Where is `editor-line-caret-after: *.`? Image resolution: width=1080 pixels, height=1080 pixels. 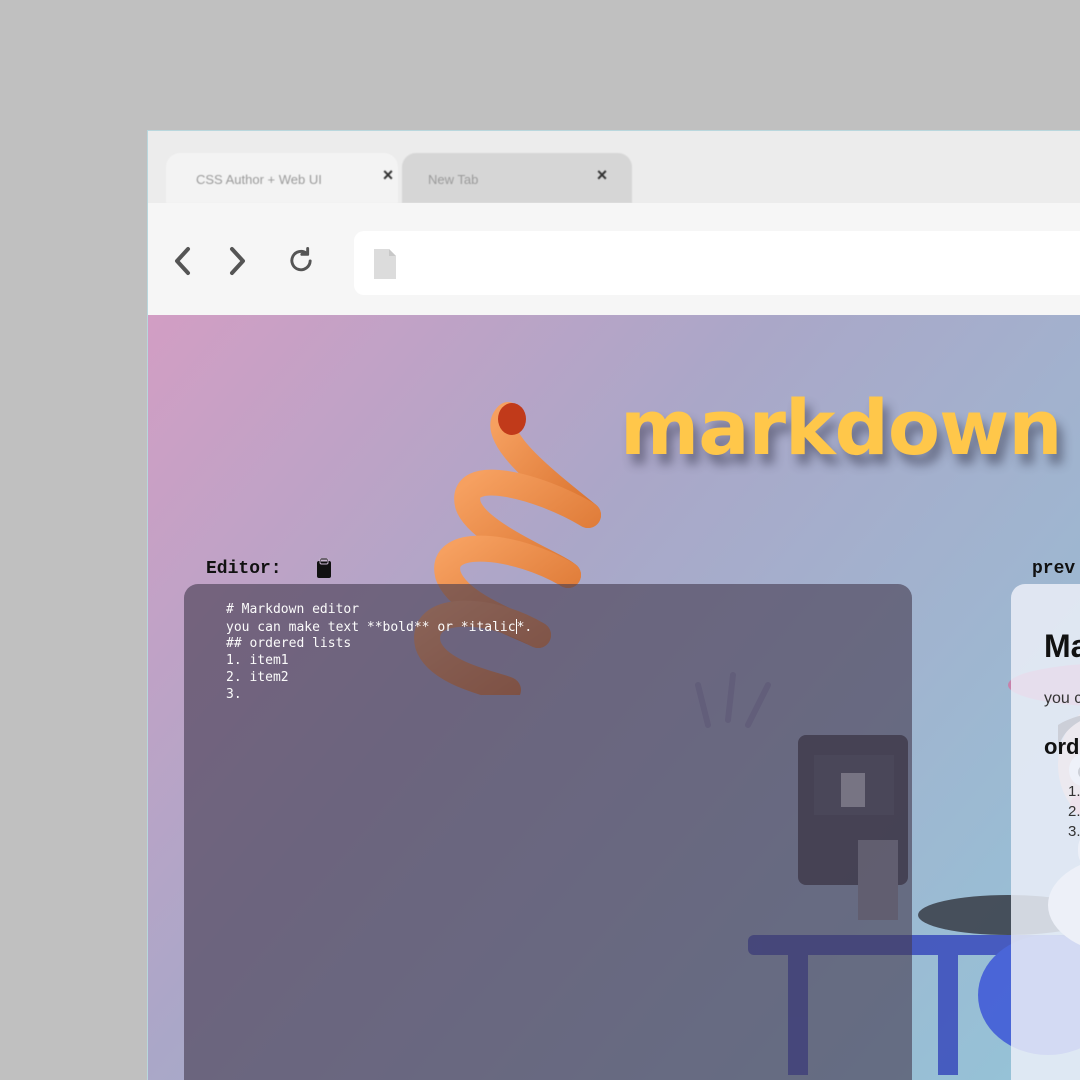
editor-line-caret-after: *. is located at coordinates (524, 627).